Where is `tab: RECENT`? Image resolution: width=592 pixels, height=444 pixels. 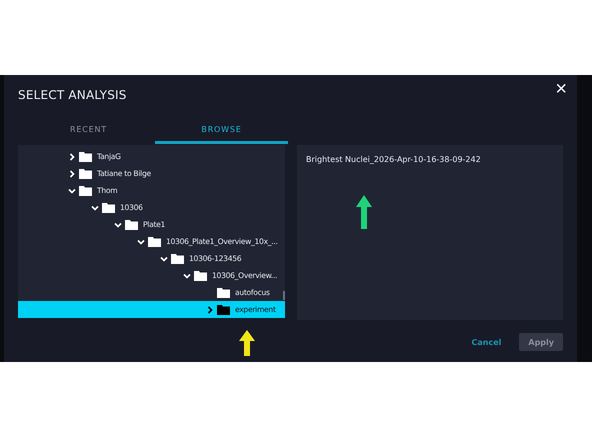 tab: RECENT is located at coordinates (88, 131).